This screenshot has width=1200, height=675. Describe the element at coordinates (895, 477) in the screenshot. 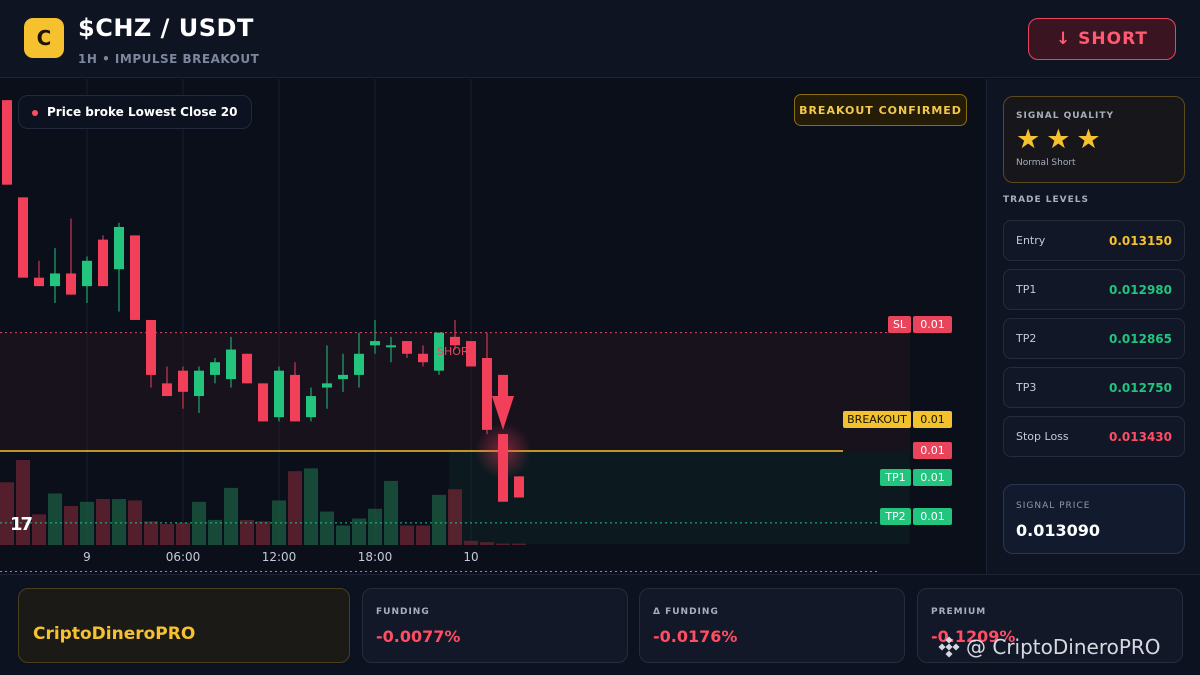

I see `tp1-line-label: TP1` at that location.